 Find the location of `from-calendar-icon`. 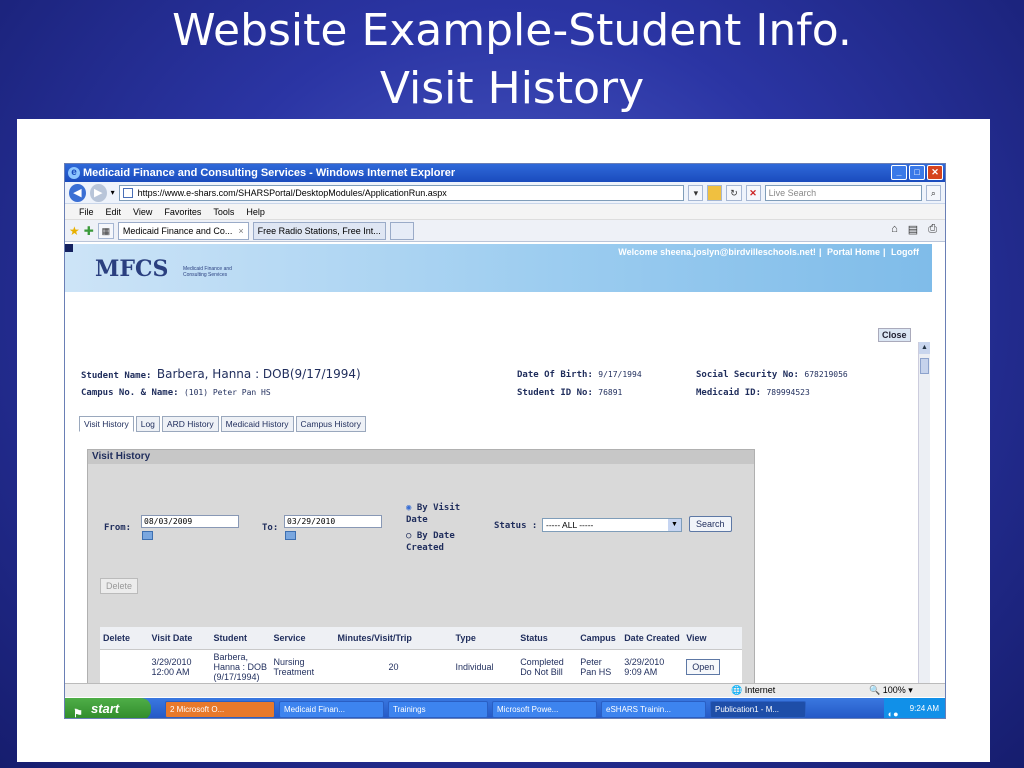

from-calendar-icon is located at coordinates (147, 535).